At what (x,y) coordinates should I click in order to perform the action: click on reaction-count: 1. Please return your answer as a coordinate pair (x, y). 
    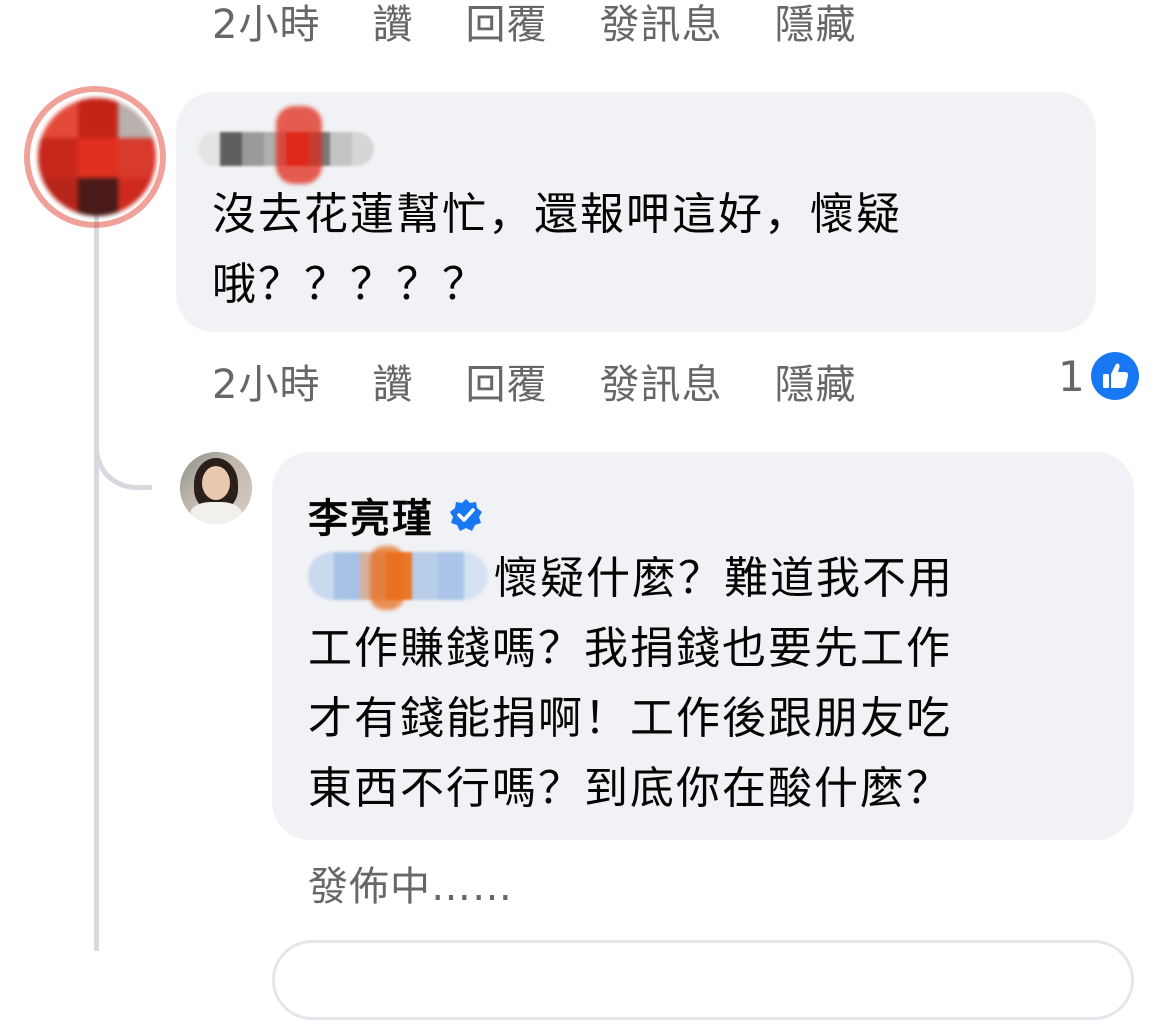
    Looking at the image, I should click on (1071, 376).